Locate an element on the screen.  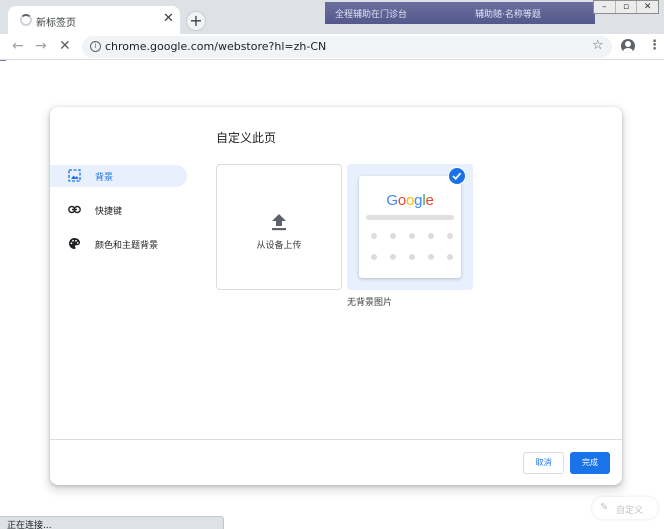
new-tab-button: + is located at coordinates (196, 21).